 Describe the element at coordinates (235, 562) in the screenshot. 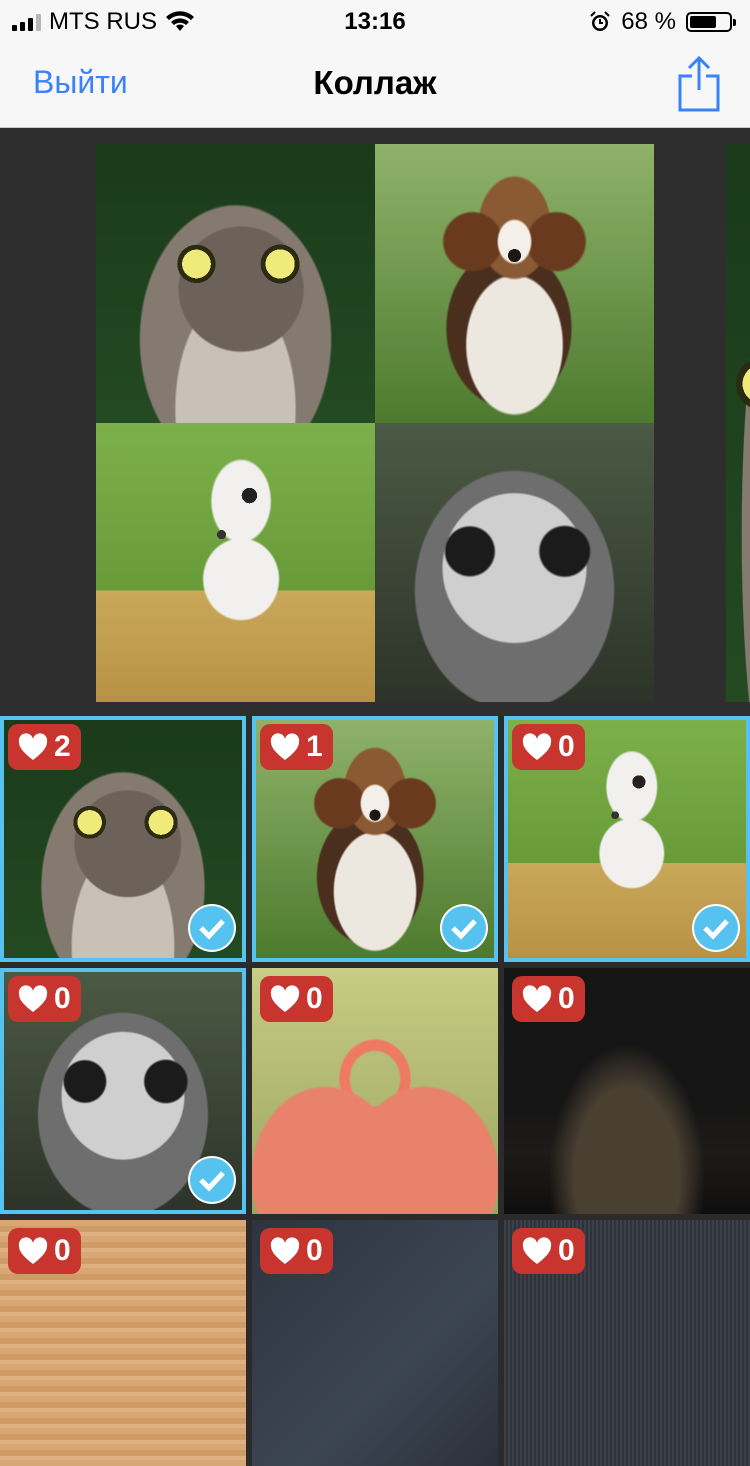

I see `collage-cell-dalmatian` at that location.